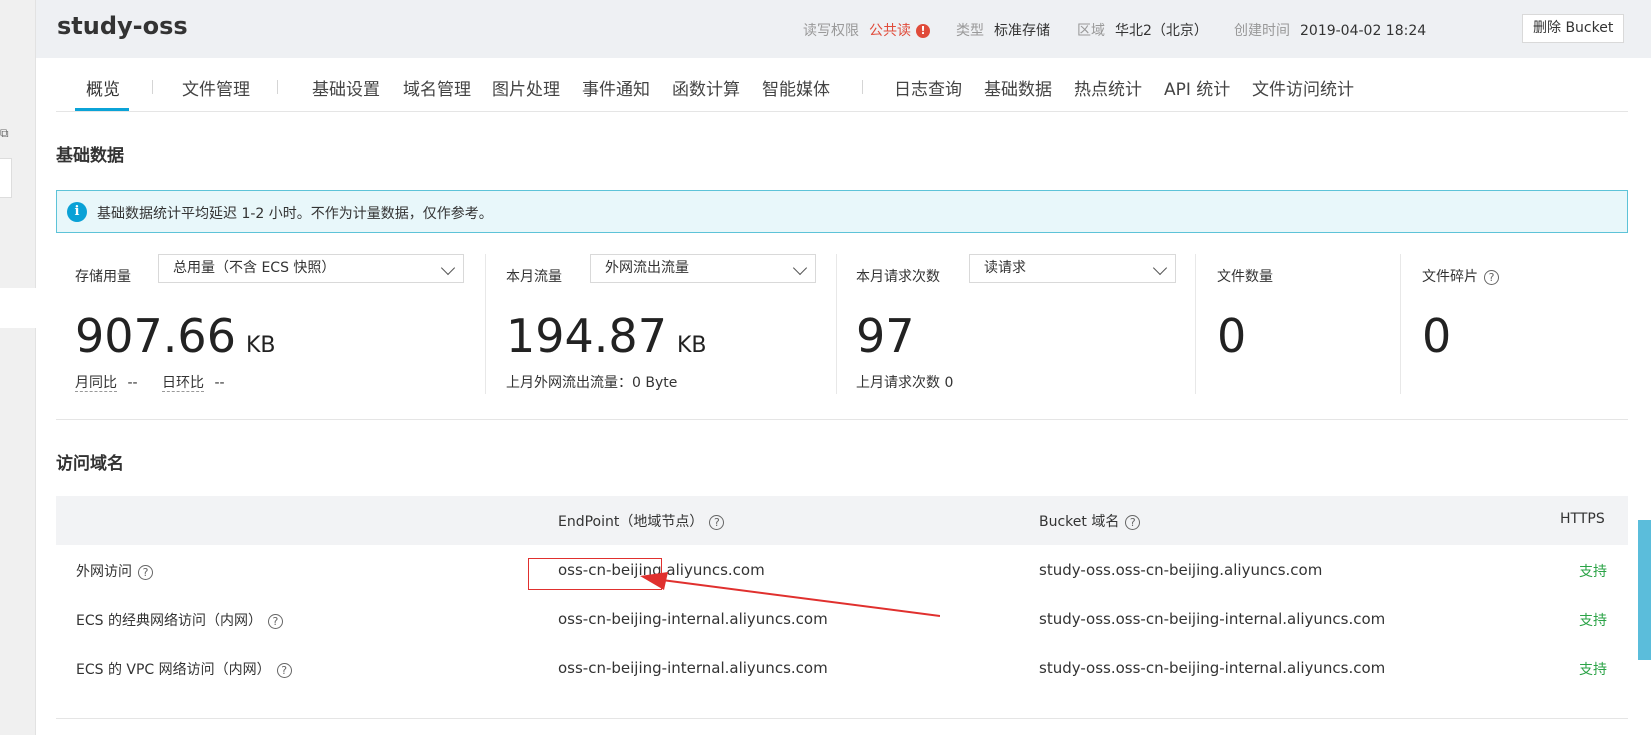 The width and height of the screenshot is (1651, 735). I want to click on left-nav-field, so click(6, 178).